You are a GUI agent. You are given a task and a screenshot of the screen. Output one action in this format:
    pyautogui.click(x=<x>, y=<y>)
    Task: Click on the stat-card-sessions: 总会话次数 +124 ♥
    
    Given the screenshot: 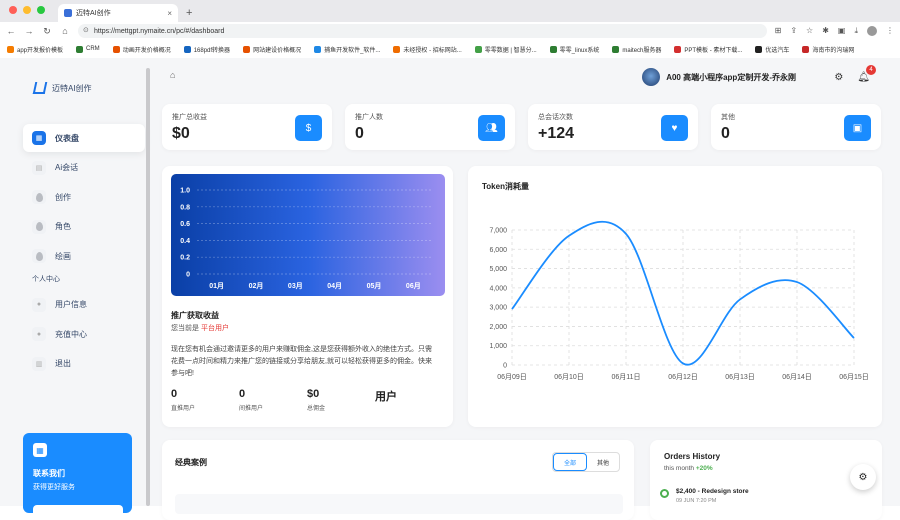 What is the action you would take?
    pyautogui.click(x=613, y=127)
    